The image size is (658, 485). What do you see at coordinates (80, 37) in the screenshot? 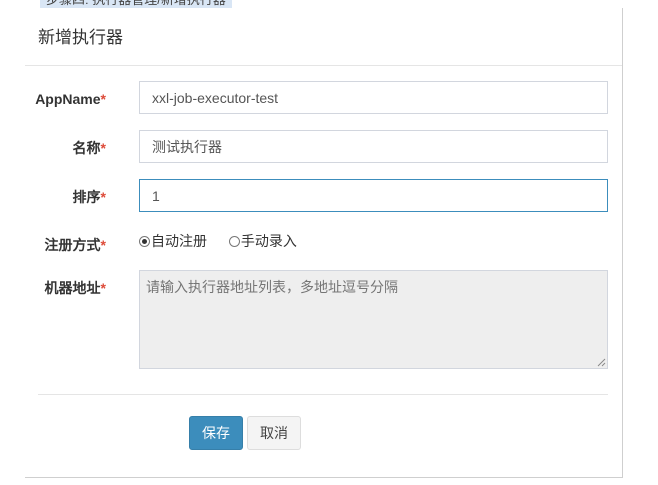
I see `modal-title: 新增执行器` at bounding box center [80, 37].